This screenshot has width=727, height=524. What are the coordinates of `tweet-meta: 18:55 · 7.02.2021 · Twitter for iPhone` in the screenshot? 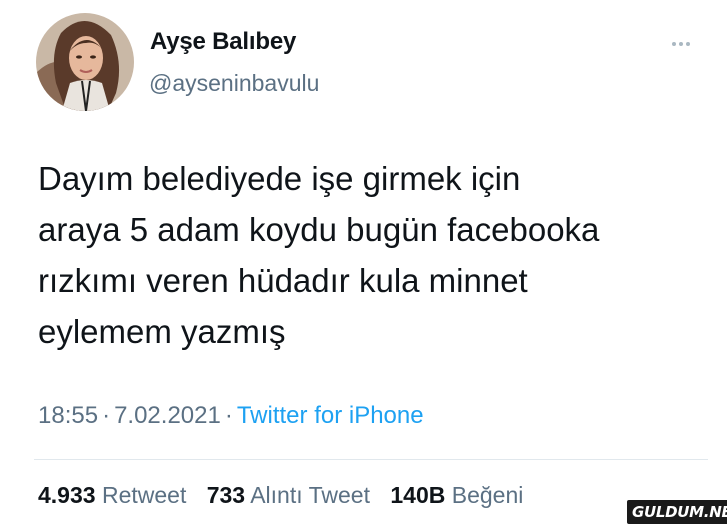 It's located at (231, 416).